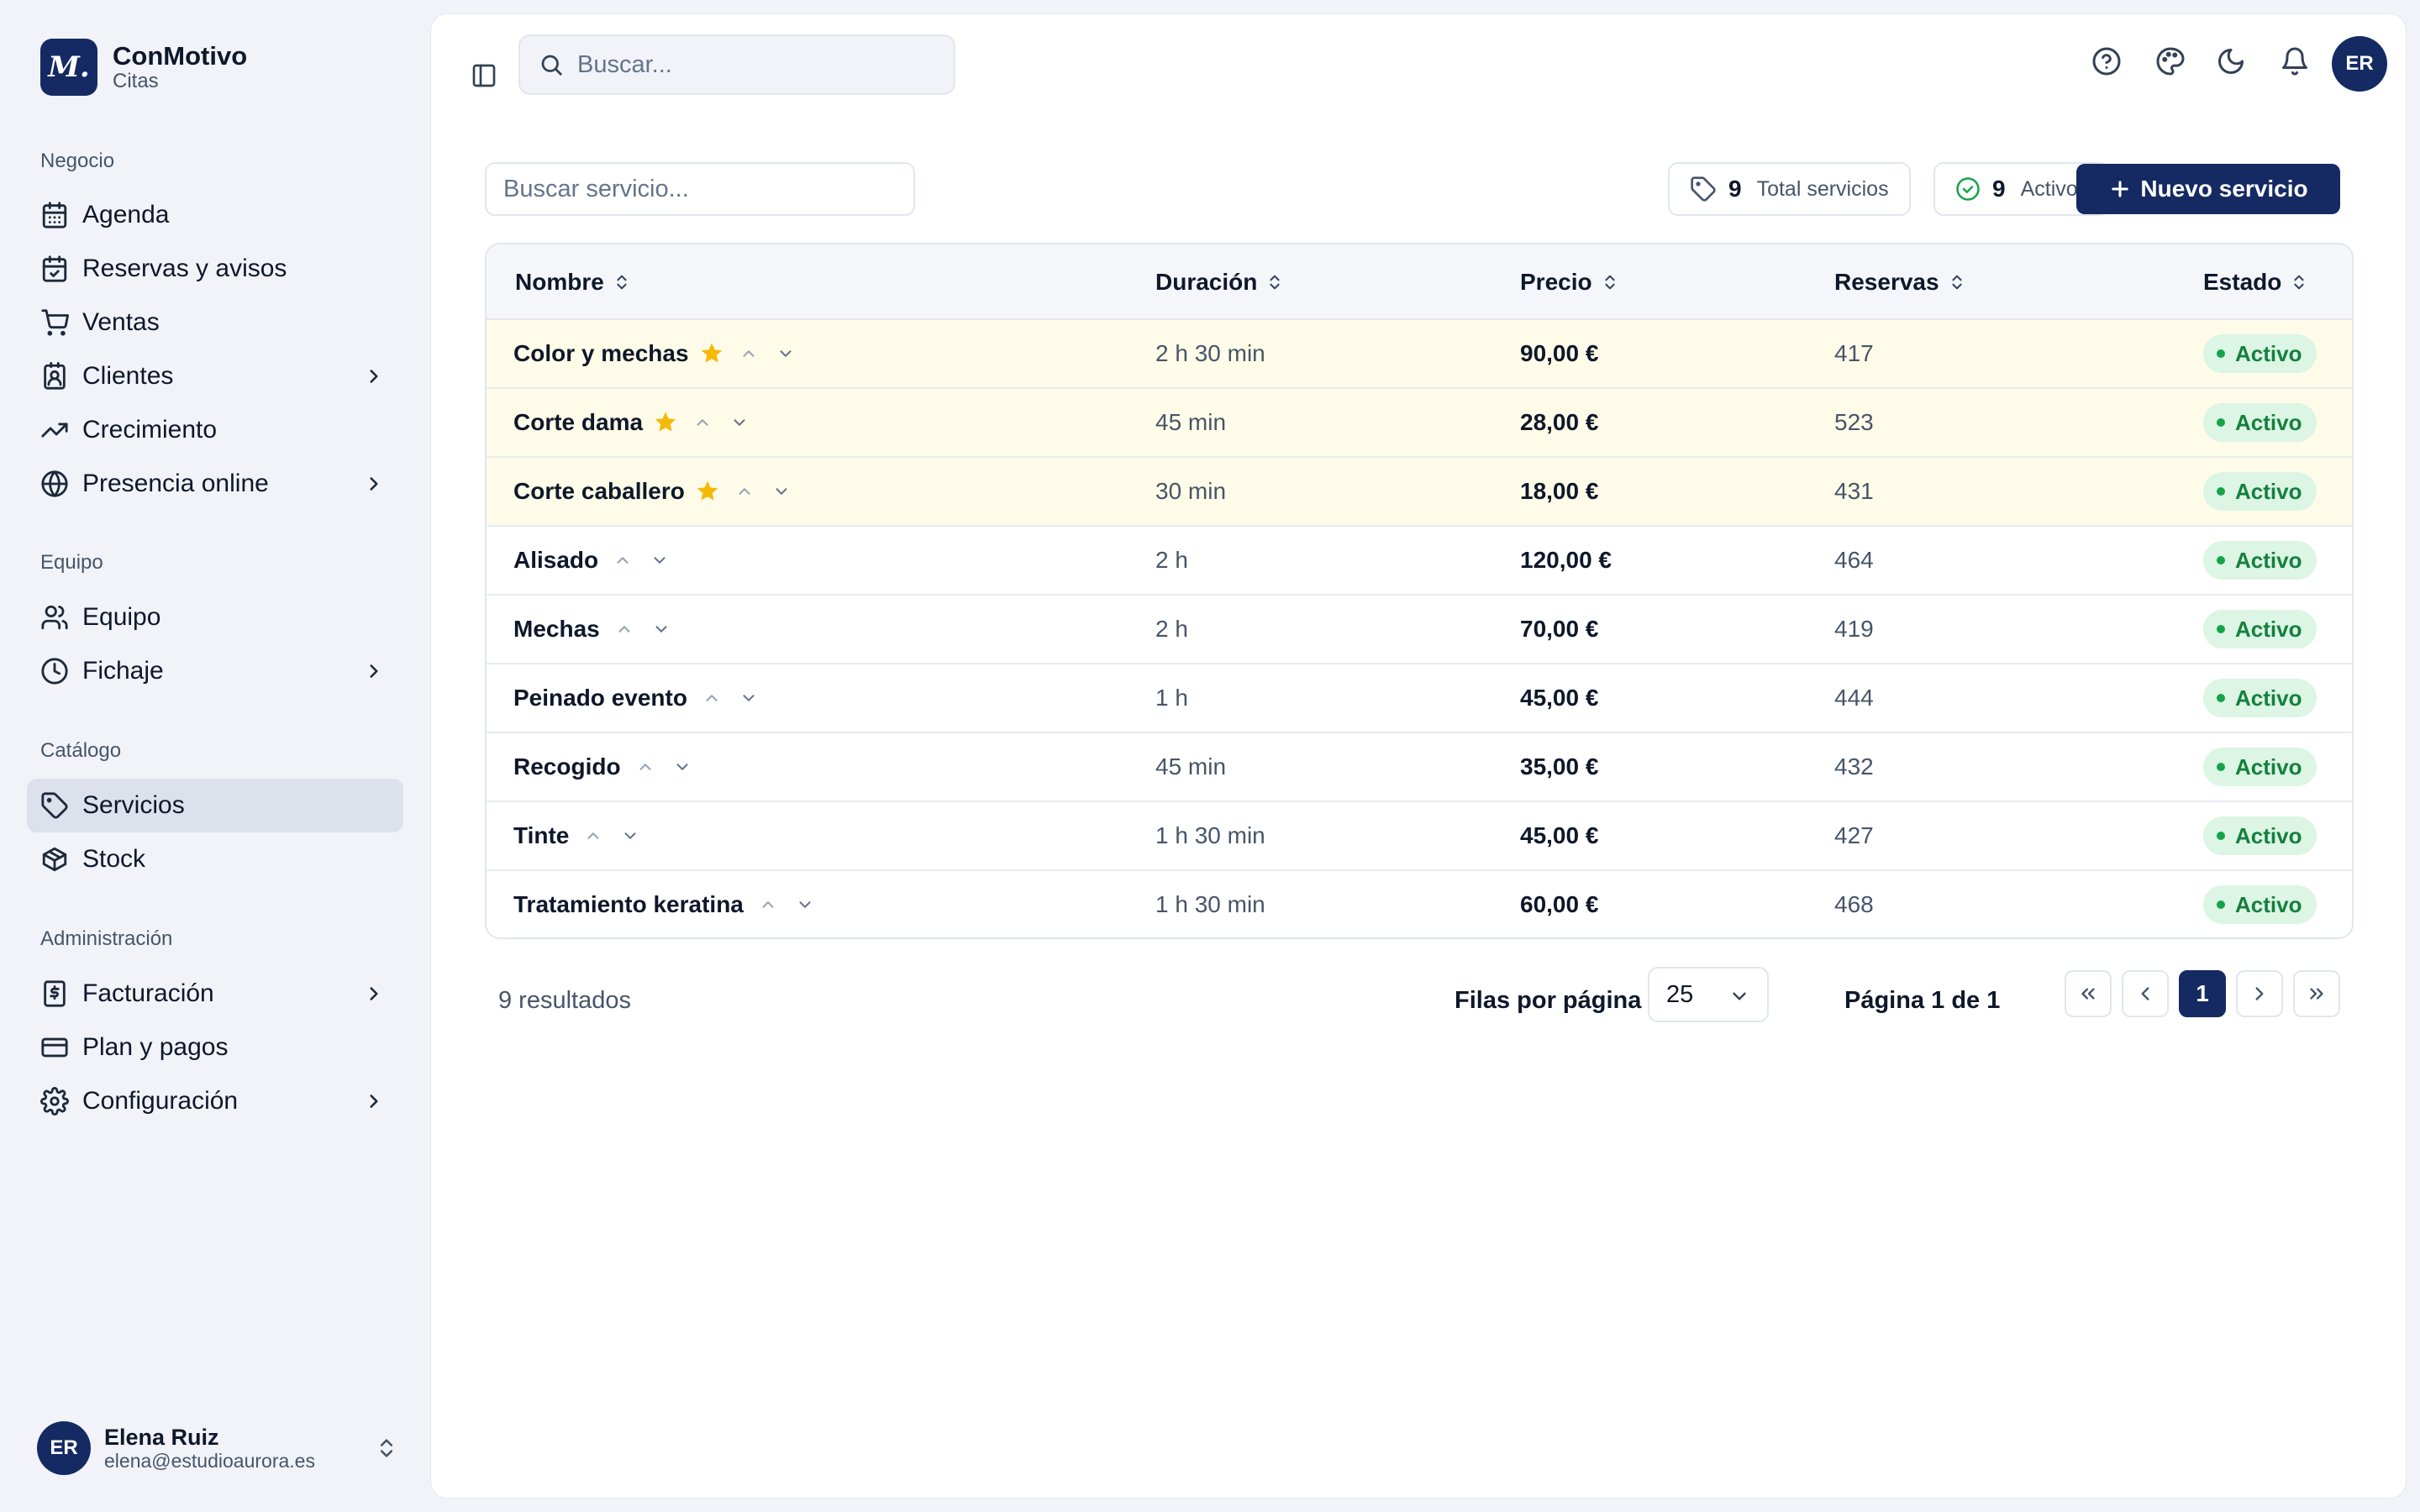 This screenshot has width=2420, height=1512. What do you see at coordinates (143, 67) in the screenshot?
I see `brand: M. ConMotivo Citas` at bounding box center [143, 67].